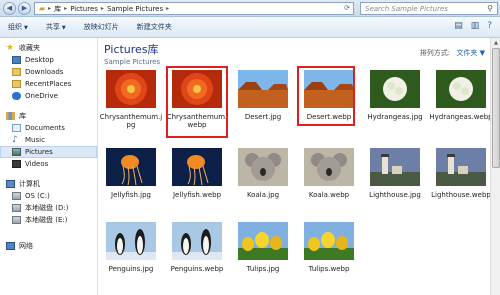  What do you see at coordinates (15, 27) in the screenshot?
I see `organize-label: 组织` at bounding box center [15, 27].